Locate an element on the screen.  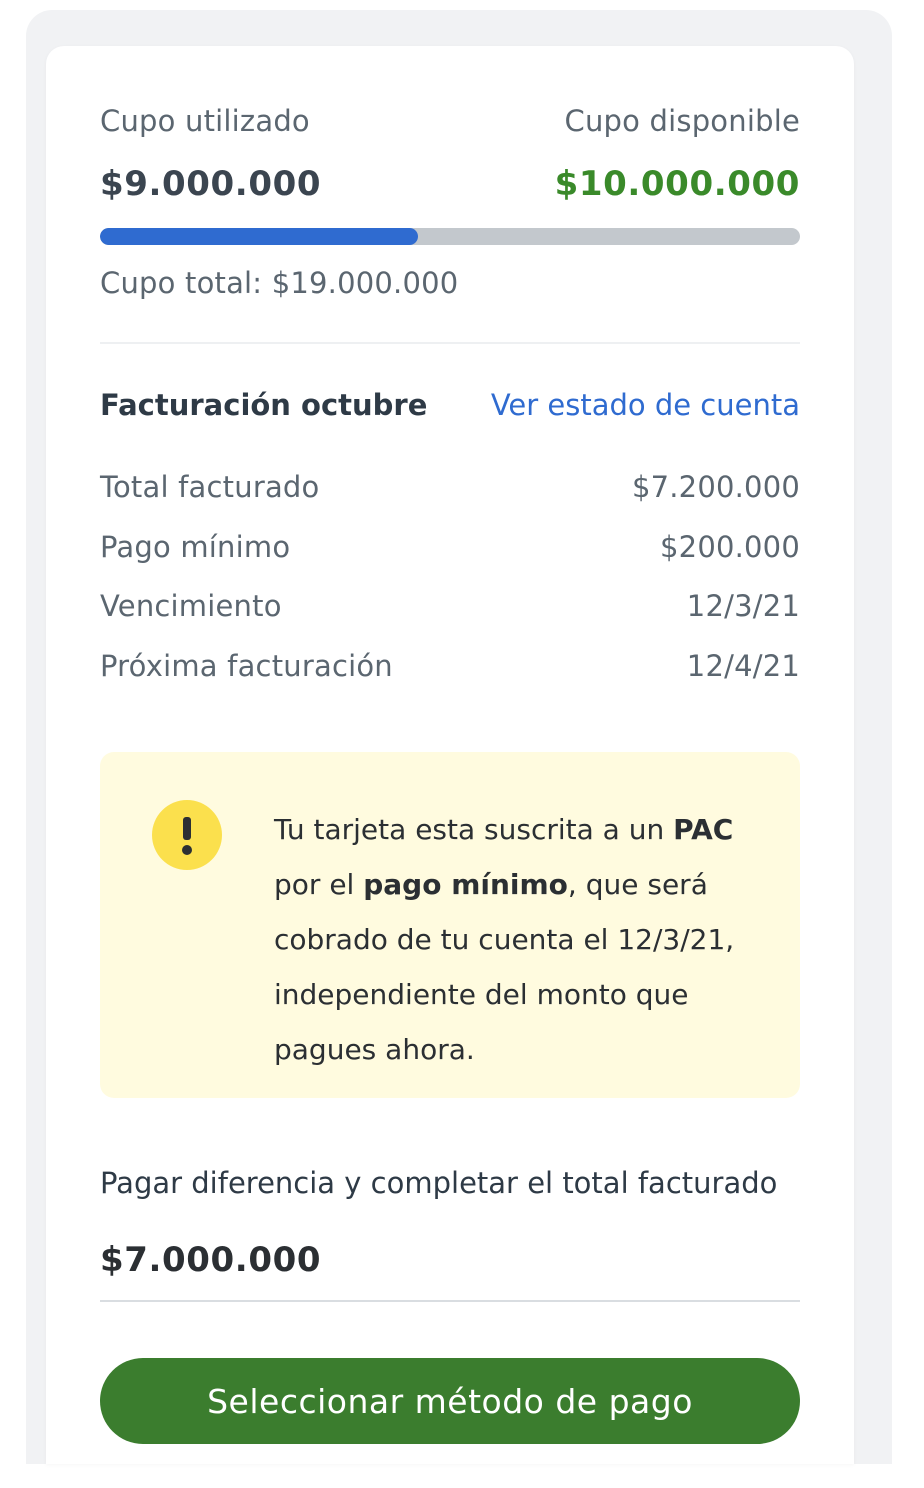
payment-amount: $7.000.000 is located at coordinates (211, 1260).